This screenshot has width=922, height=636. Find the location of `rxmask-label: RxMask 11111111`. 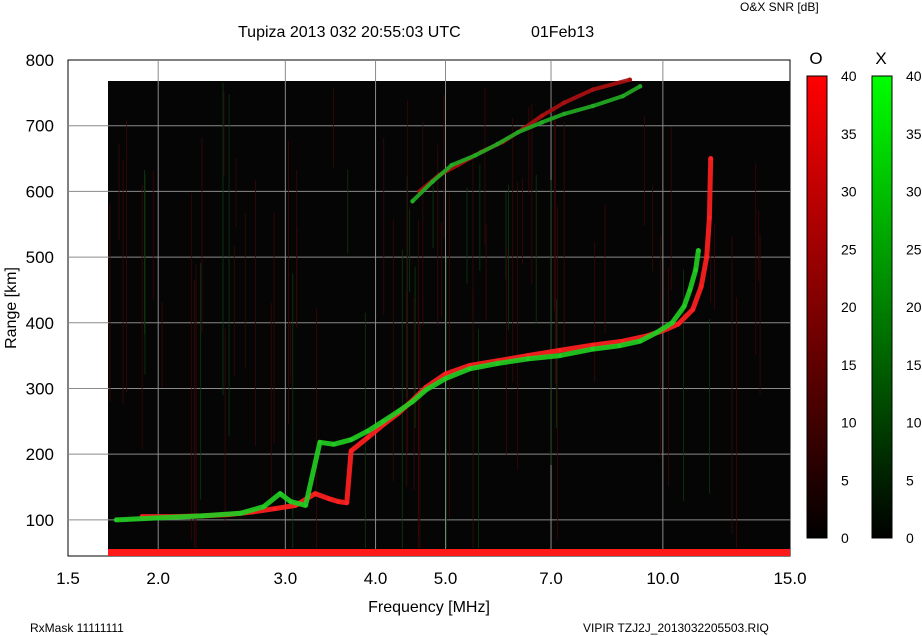

rxmask-label: RxMask 11111111 is located at coordinates (77, 628).